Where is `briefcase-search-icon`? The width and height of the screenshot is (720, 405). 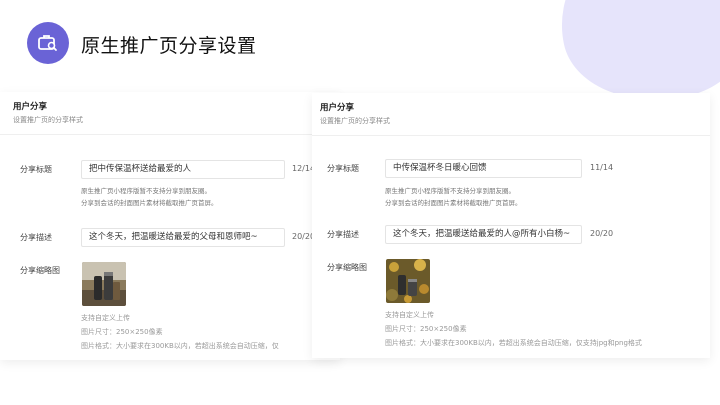 briefcase-search-icon is located at coordinates (47, 43).